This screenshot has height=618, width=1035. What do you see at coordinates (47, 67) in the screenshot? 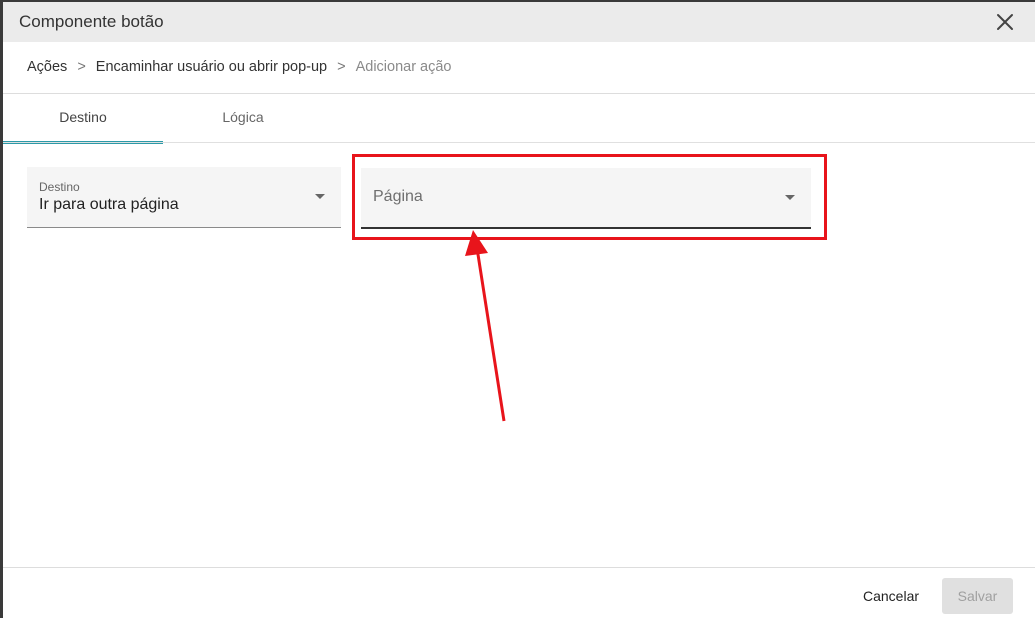
I see `breadcrumb-item-acoes: Ações` at bounding box center [47, 67].